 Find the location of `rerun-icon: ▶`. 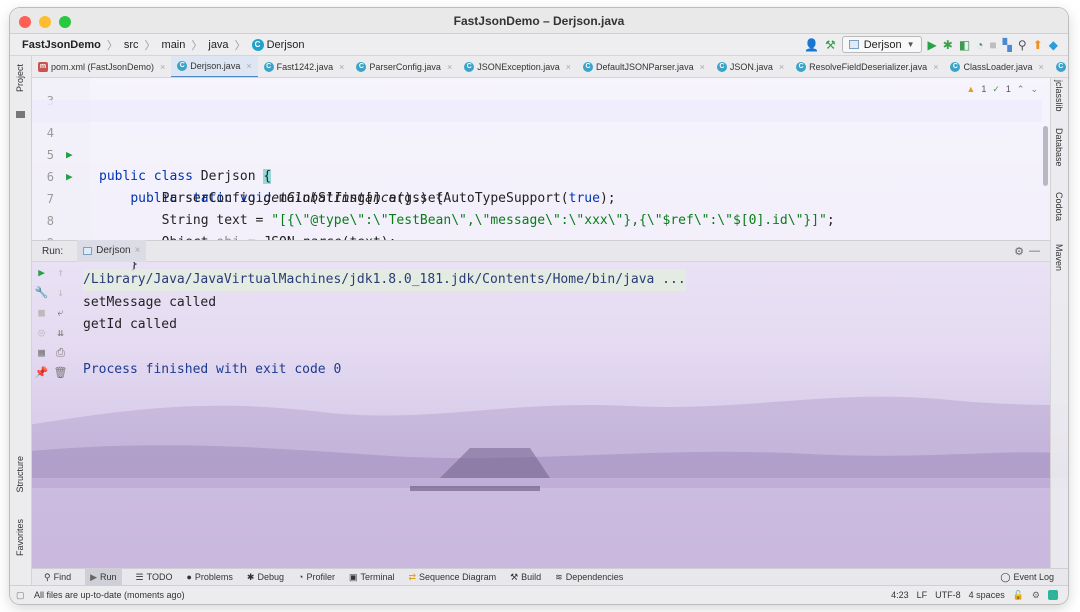

rerun-icon: ▶ is located at coordinates (41, 273).